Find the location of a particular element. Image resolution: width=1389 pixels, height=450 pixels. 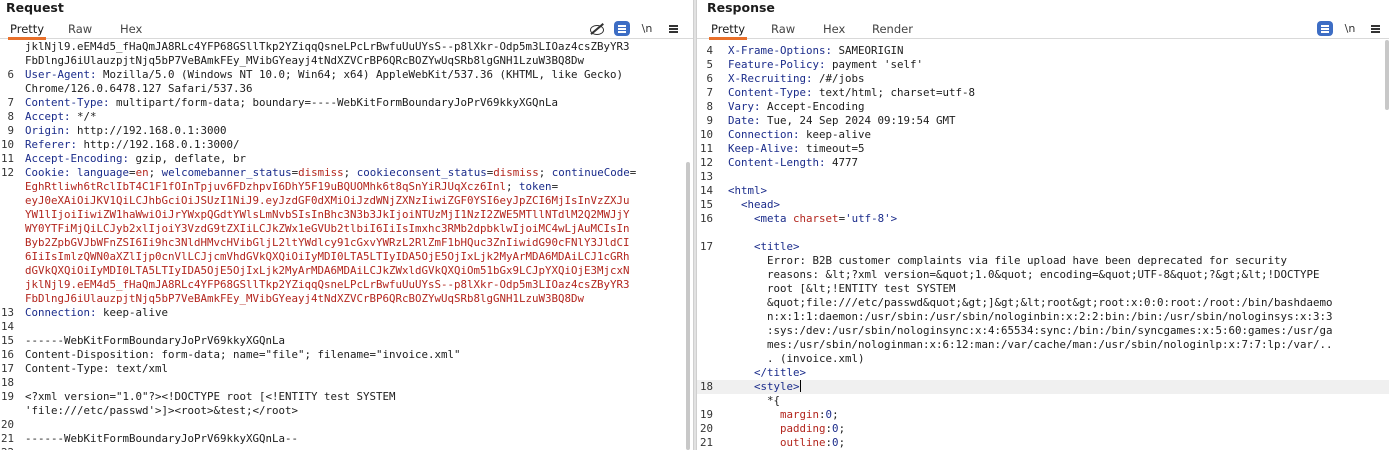

line-content: X-Recruiting: /#/jobs is located at coordinates (1055, 79).